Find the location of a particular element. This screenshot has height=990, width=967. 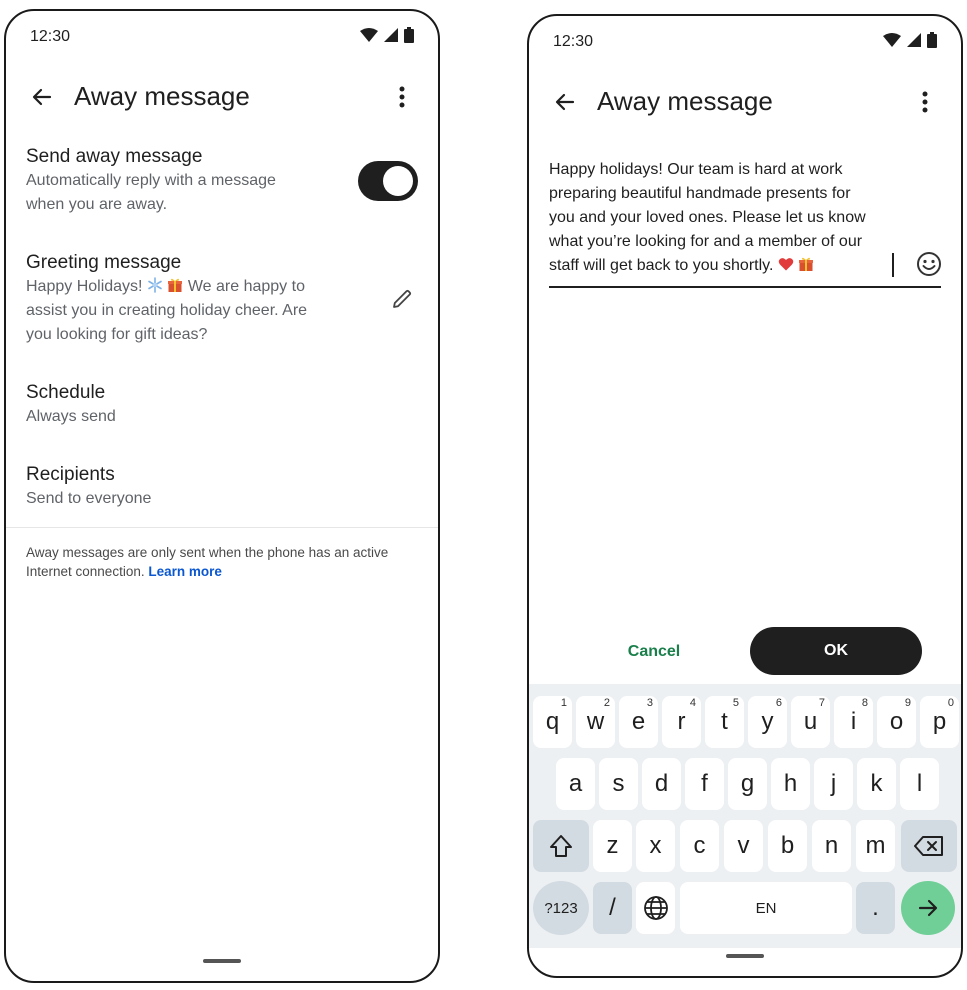

key-k: k is located at coordinates (876, 784).